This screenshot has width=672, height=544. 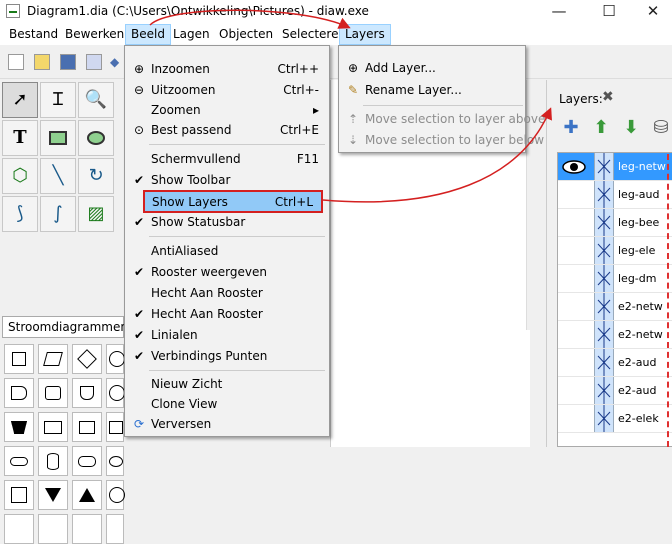 What do you see at coordinates (96, 100) in the screenshot?
I see `zoom-icon: 🔍` at bounding box center [96, 100].